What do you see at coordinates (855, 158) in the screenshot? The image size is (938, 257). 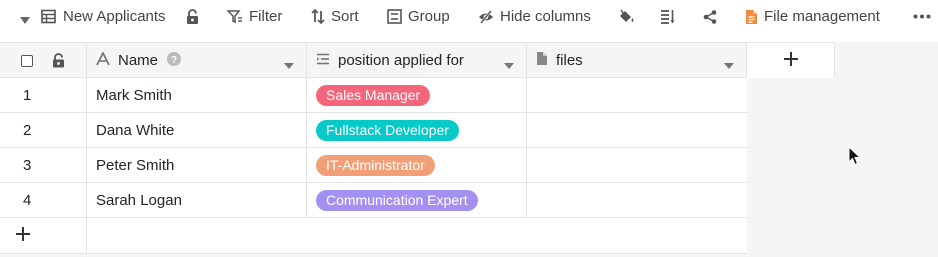 I see `mouse-cursor-icon` at bounding box center [855, 158].